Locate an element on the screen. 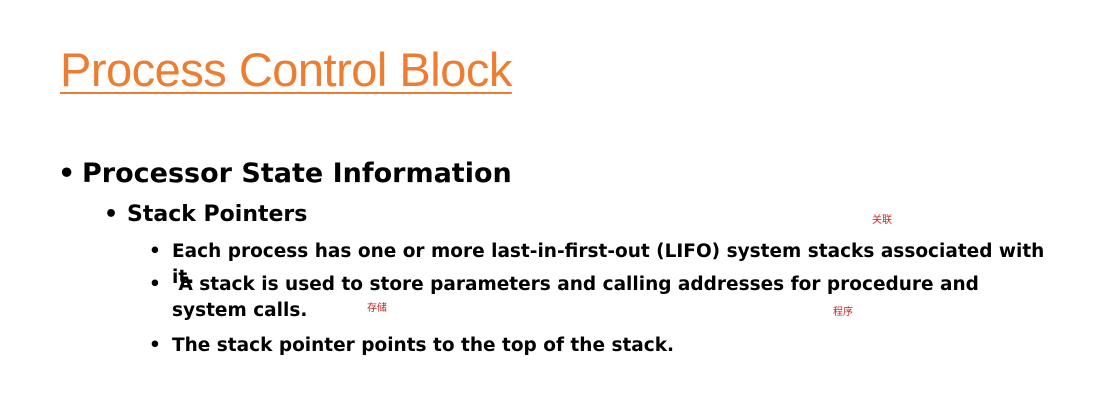 The width and height of the screenshot is (1108, 416). slide-title: Process Control Block is located at coordinates (286, 69).